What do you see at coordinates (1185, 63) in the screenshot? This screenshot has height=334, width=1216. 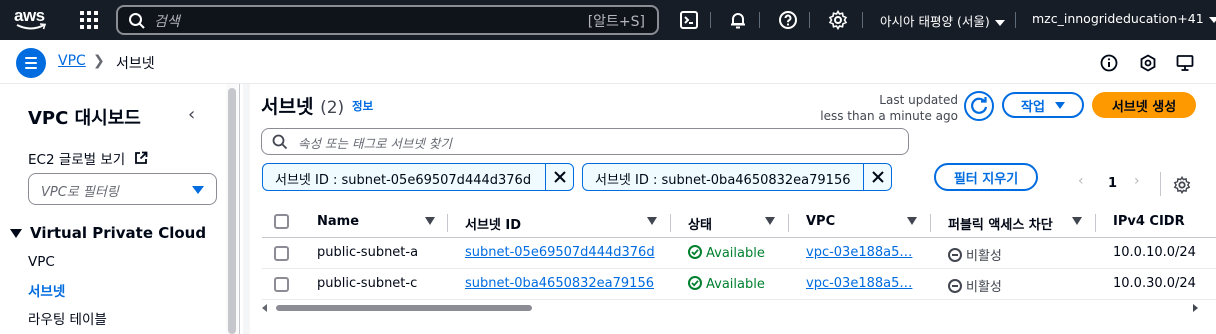 I see `monitor-icon` at bounding box center [1185, 63].